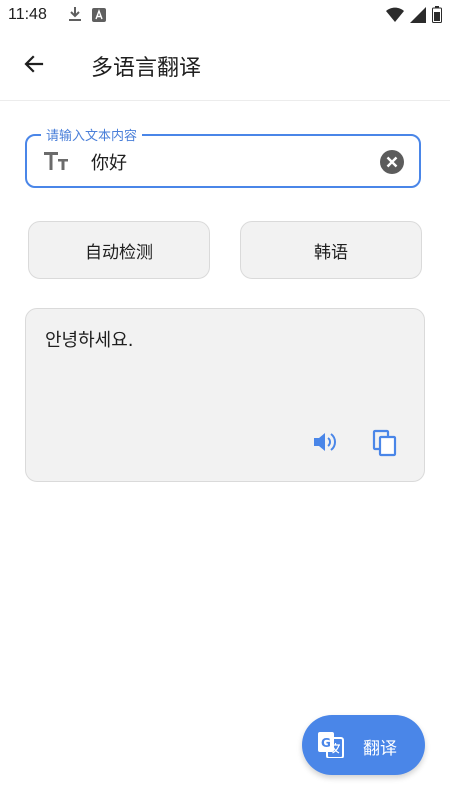  I want to click on signal-icon, so click(418, 16).